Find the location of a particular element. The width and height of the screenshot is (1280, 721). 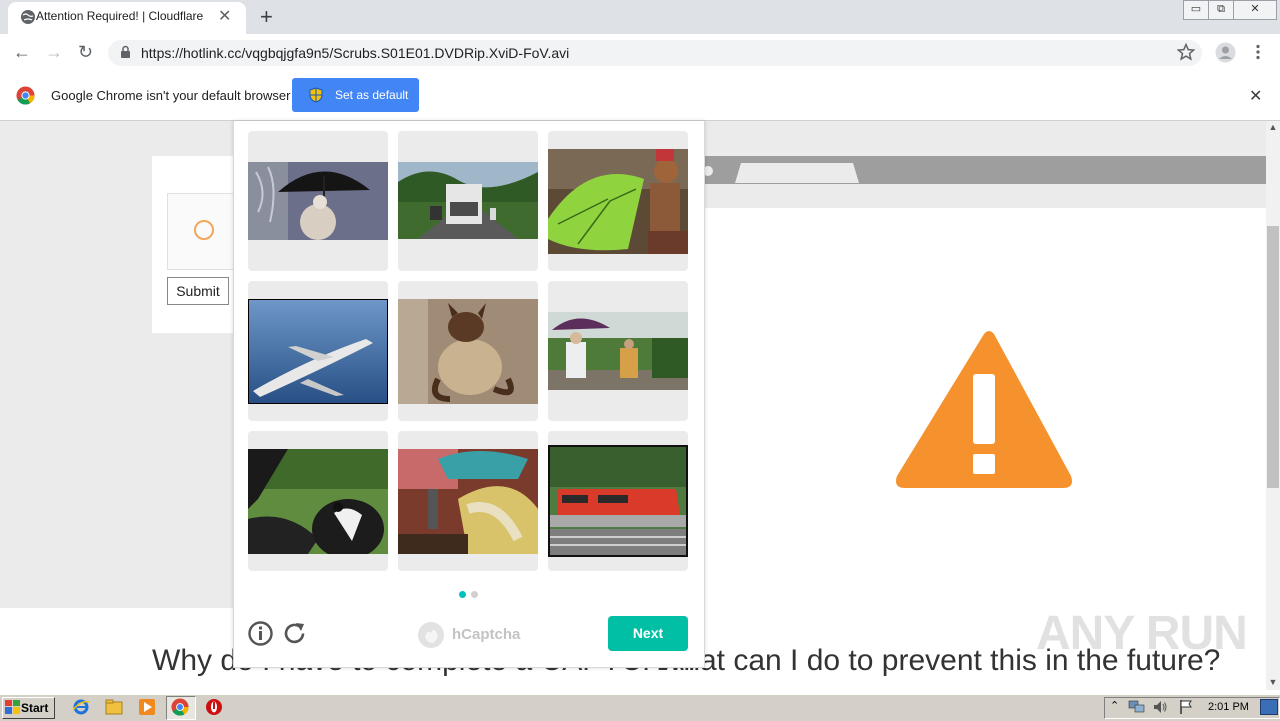

taskbar-clock: 2:01 PM is located at coordinates (1228, 707).